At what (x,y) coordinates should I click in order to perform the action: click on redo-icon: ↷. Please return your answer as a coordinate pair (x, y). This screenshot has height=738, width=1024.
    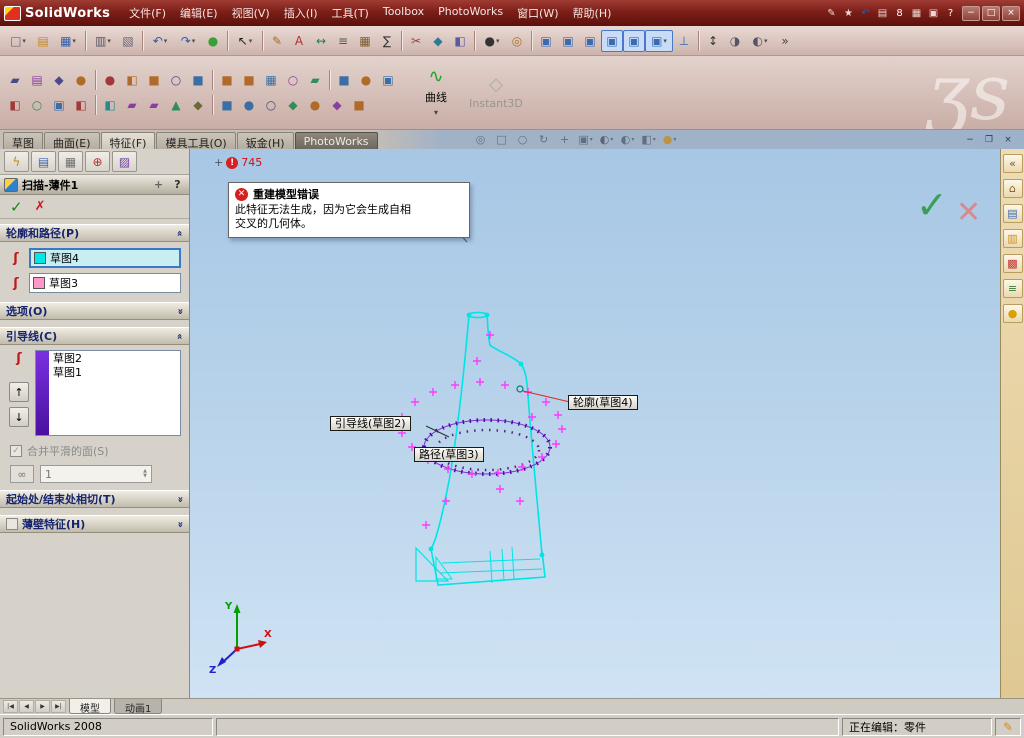
    Looking at the image, I should click on (188, 41).